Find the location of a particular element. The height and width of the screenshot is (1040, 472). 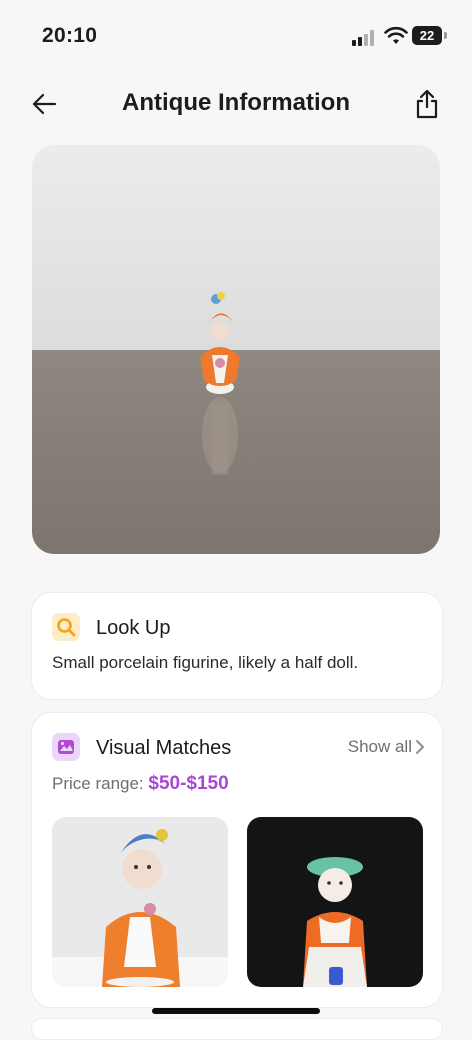

lookup-title: Look Up is located at coordinates (133, 628).